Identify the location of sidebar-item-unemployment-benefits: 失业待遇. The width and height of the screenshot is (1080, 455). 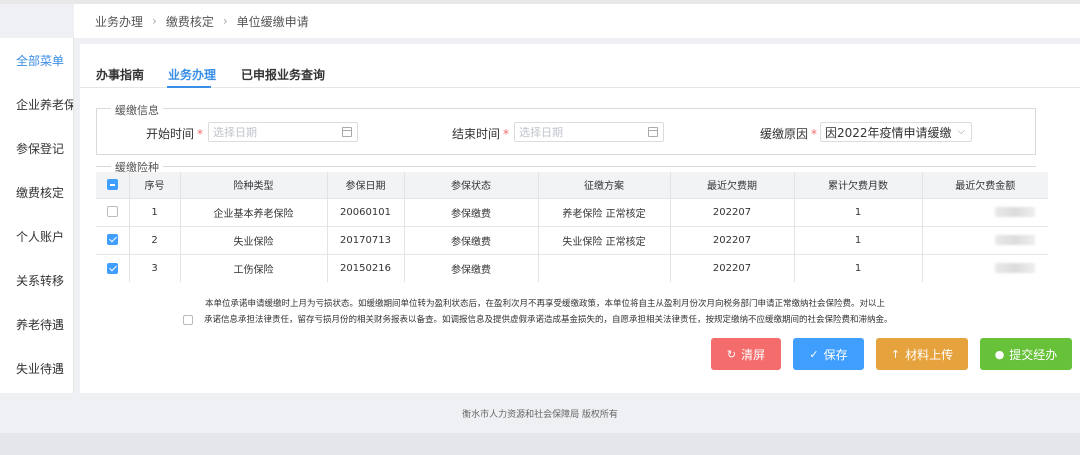
(36, 368).